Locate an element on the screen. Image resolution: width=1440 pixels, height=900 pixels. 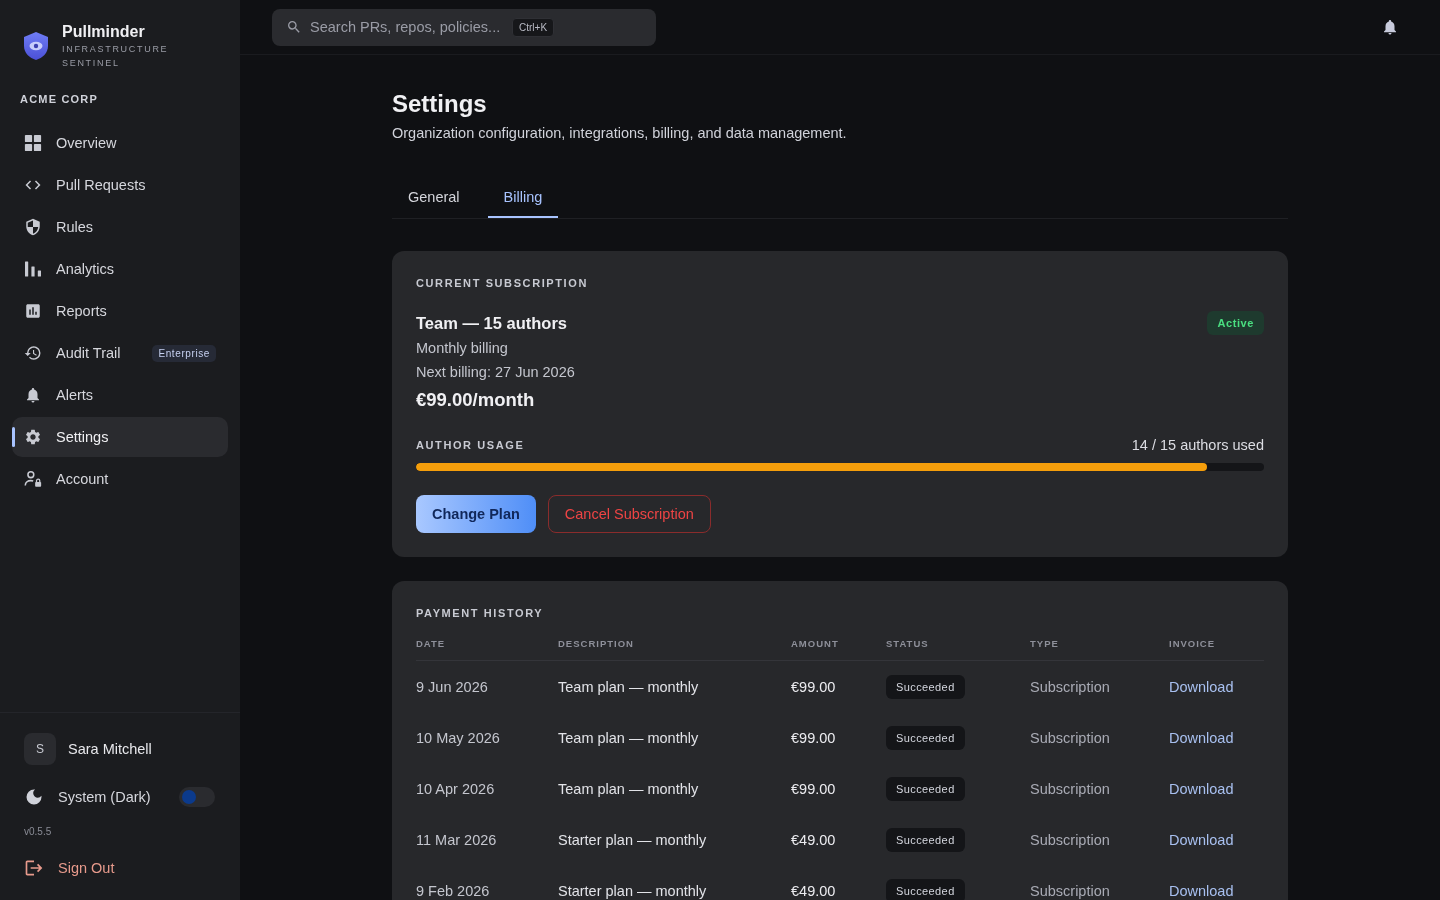
section-heading: PAYMENT HISTORY is located at coordinates (480, 613).